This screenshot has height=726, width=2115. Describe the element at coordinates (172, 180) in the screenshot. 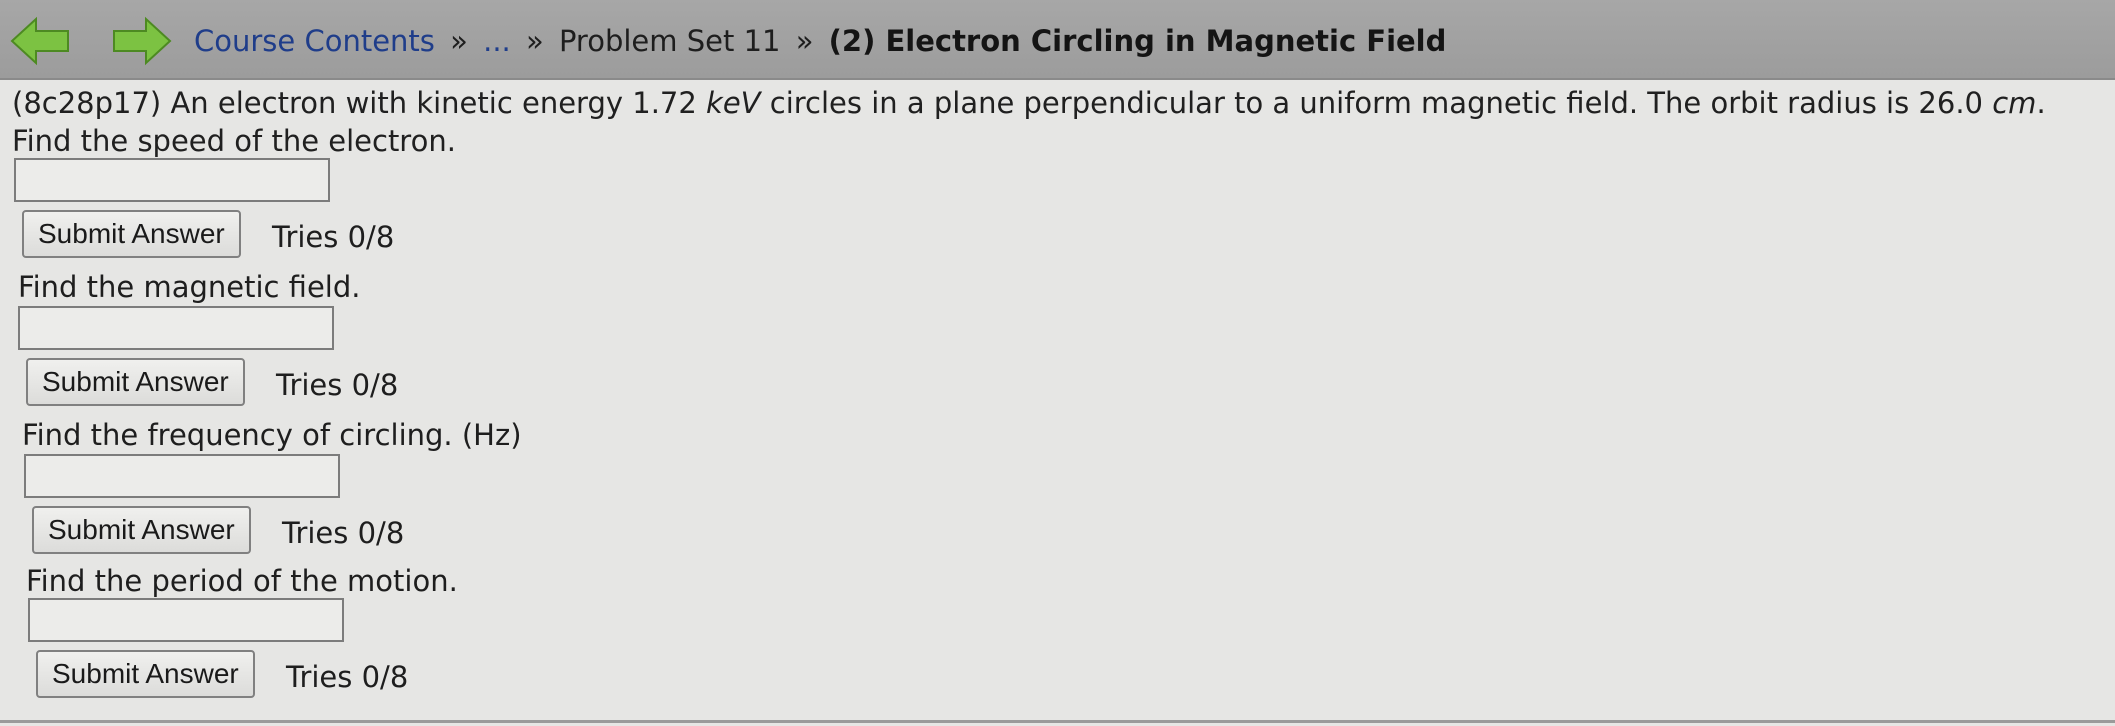

I see `answer-input-speed` at that location.